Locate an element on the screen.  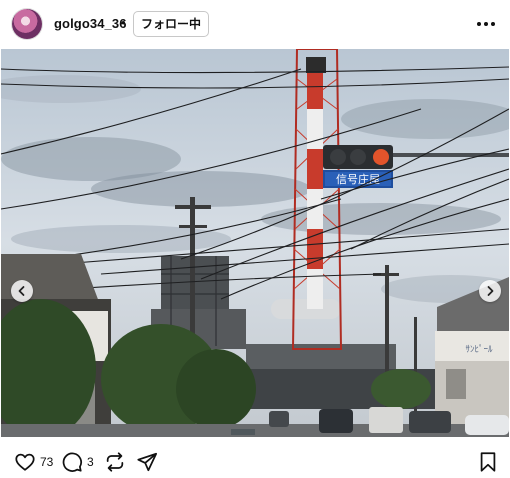
comment-count: 3 is located at coordinates (90, 462).